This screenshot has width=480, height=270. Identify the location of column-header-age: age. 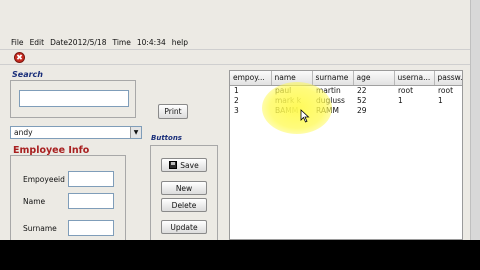
(374, 78).